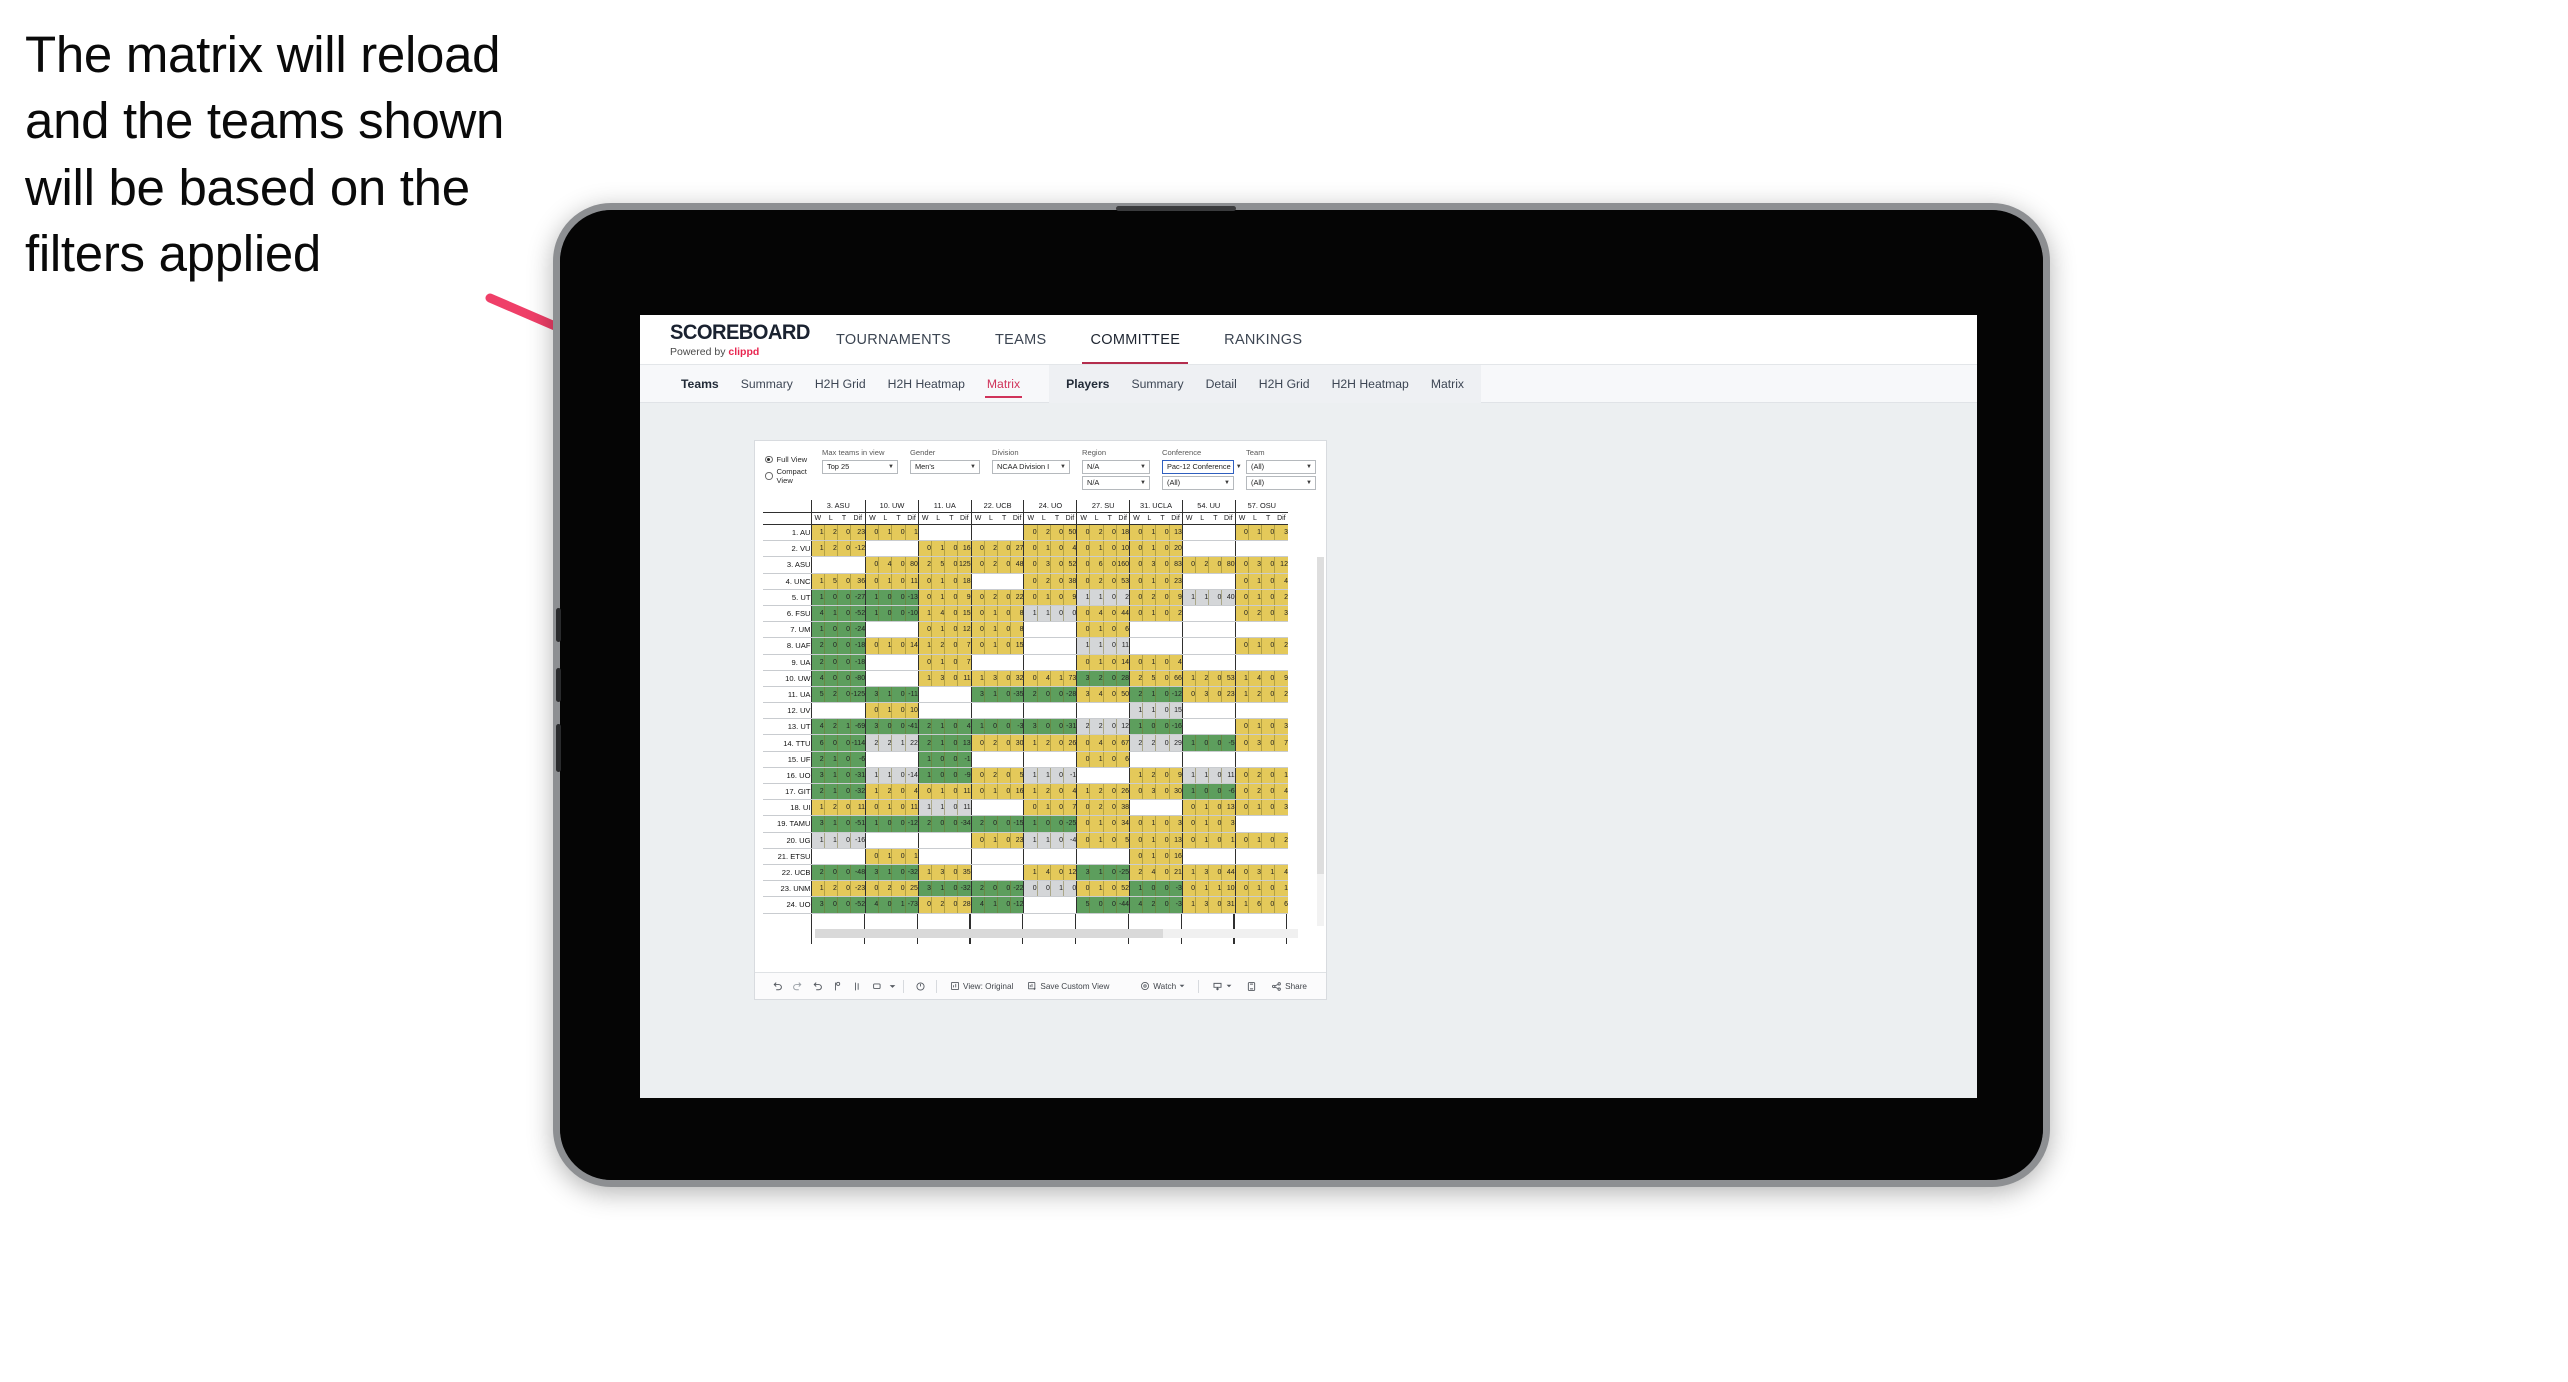 The height and width of the screenshot is (1382, 2568). Describe the element at coordinates (1116, 482) in the screenshot. I see `filter-select-region-secondary: N/A ▼` at that location.